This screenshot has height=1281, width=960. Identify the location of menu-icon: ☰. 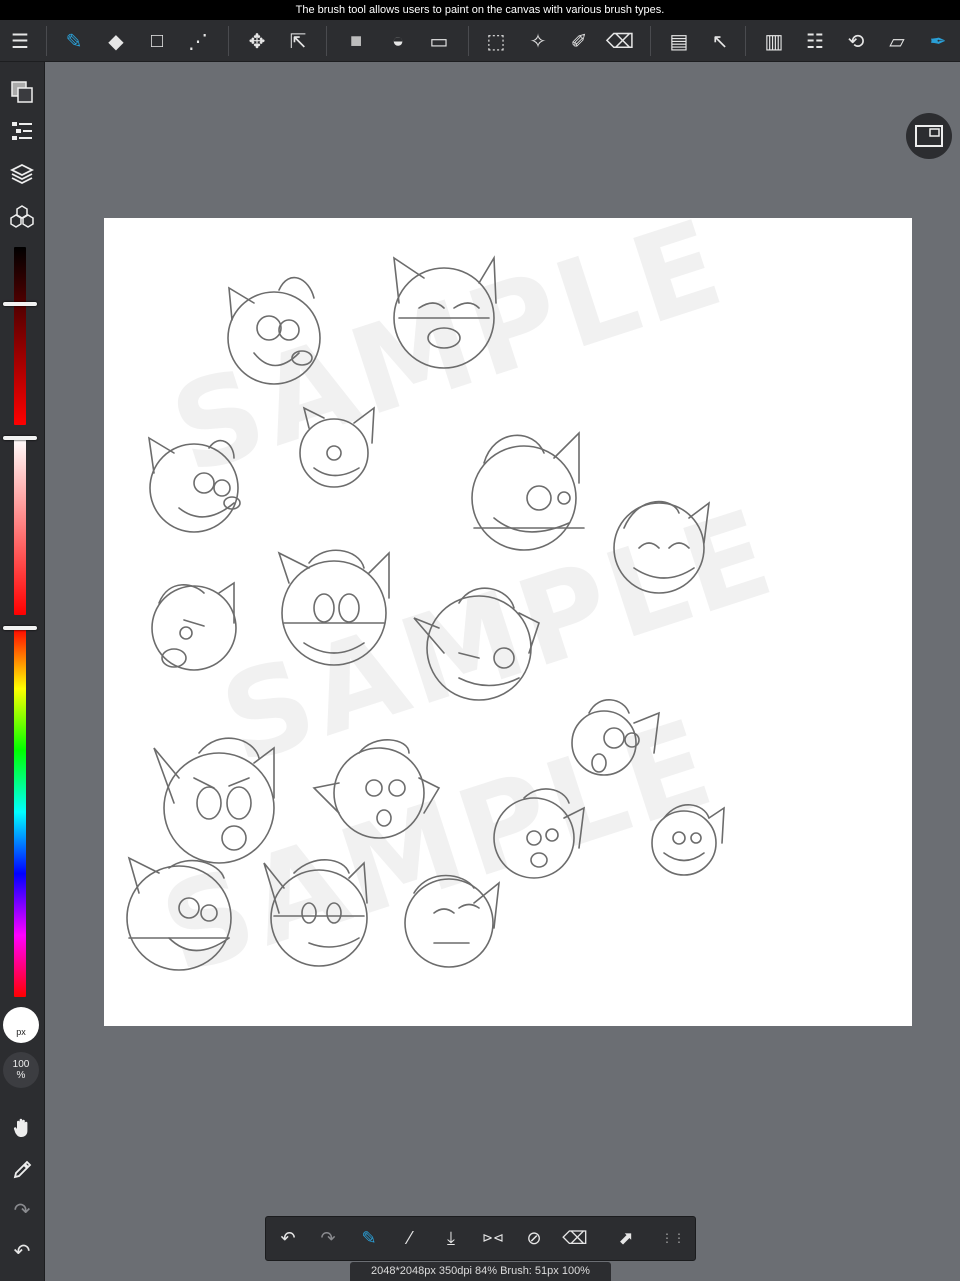
(20, 41).